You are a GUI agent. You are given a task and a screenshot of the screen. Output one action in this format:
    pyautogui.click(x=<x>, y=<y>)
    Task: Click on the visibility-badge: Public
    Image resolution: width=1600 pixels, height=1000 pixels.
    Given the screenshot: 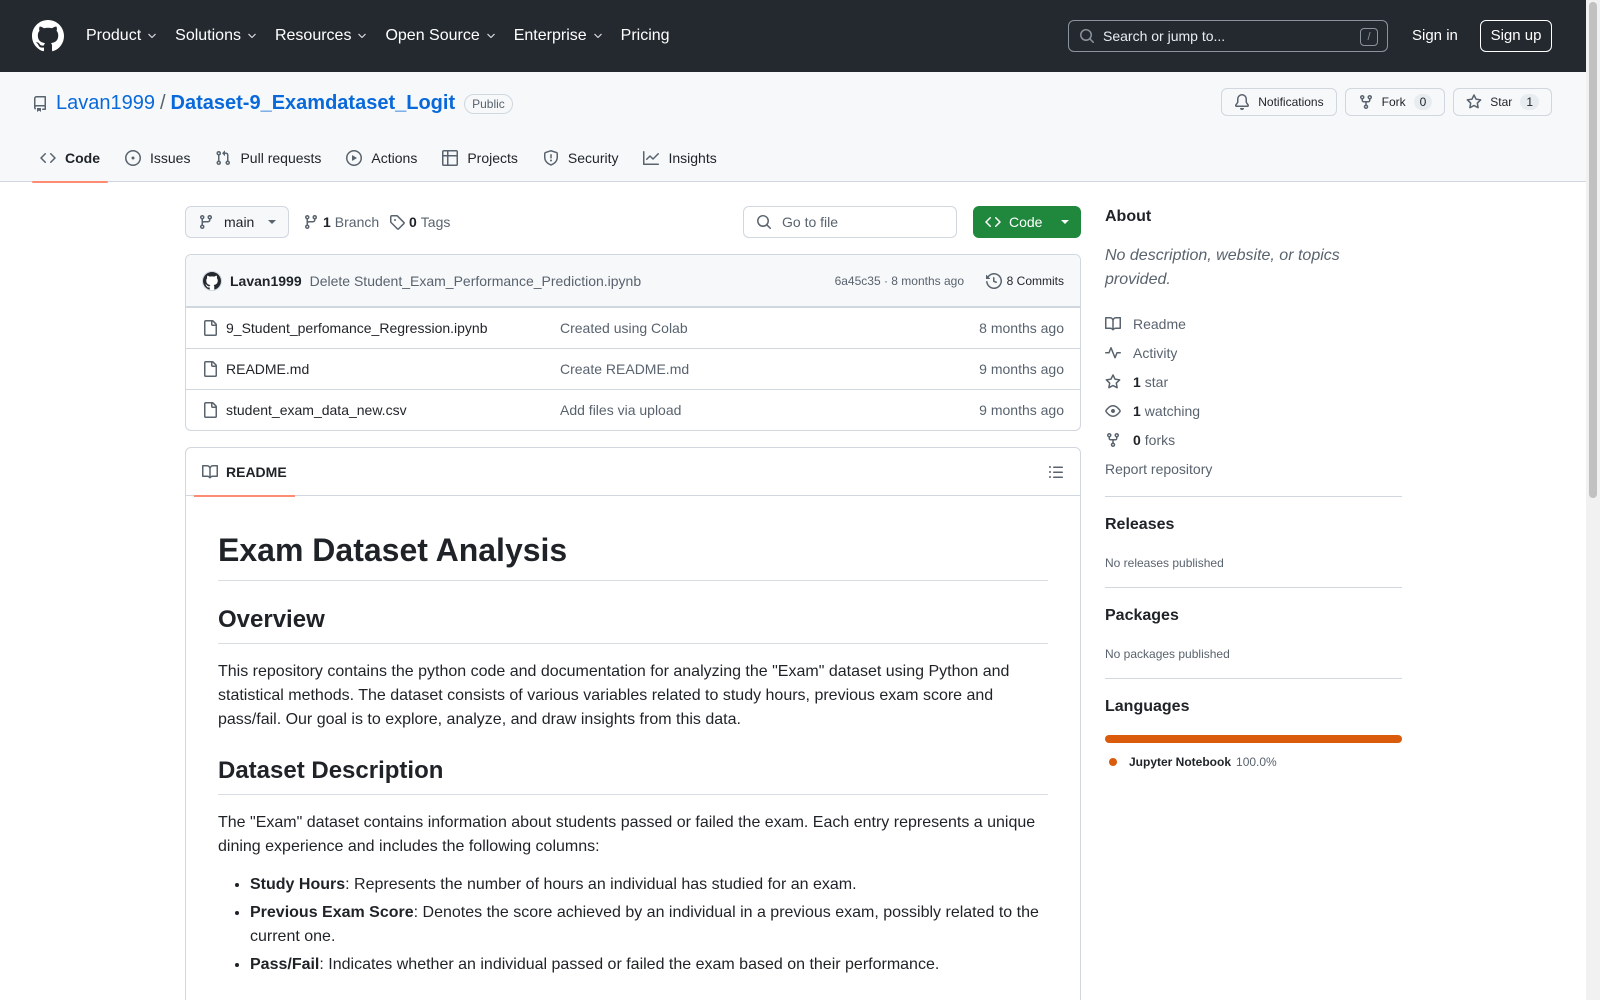 What is the action you would take?
    pyautogui.click(x=488, y=103)
    